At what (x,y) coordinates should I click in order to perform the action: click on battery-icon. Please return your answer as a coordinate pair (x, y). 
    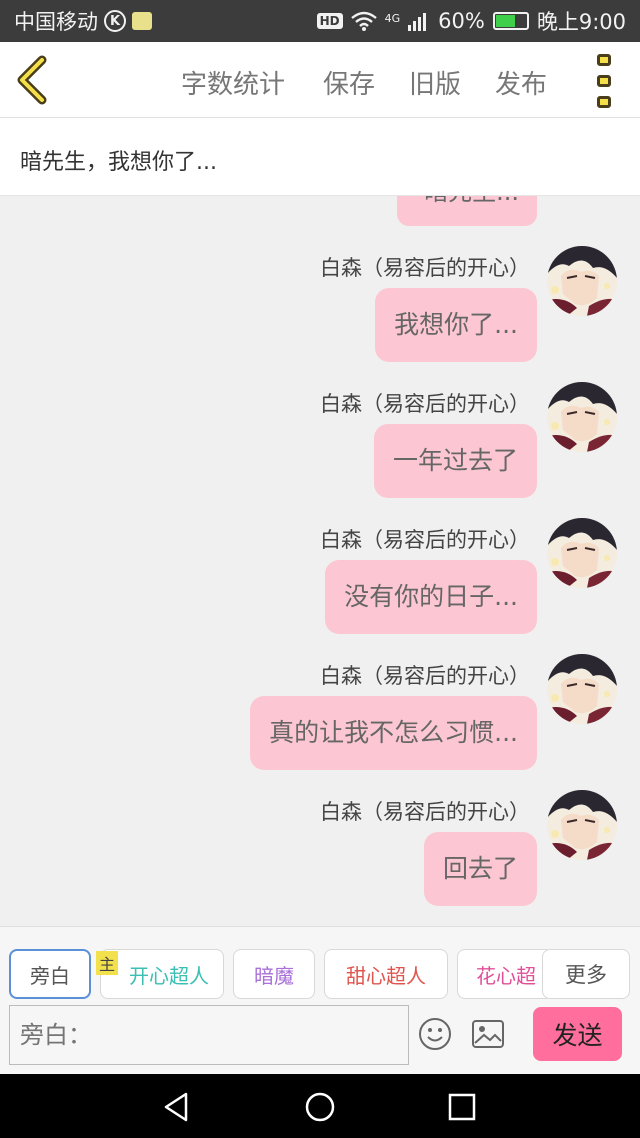
    Looking at the image, I should click on (510, 21).